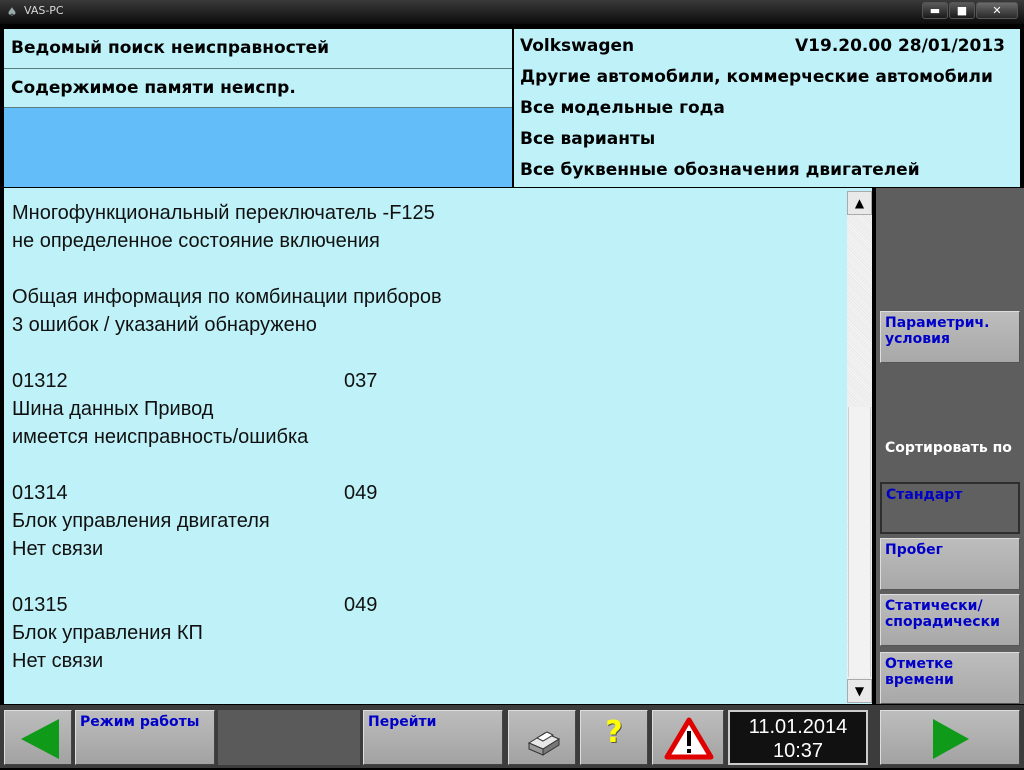  What do you see at coordinates (588, 139) in the screenshot?
I see `variant: Все варианты` at bounding box center [588, 139].